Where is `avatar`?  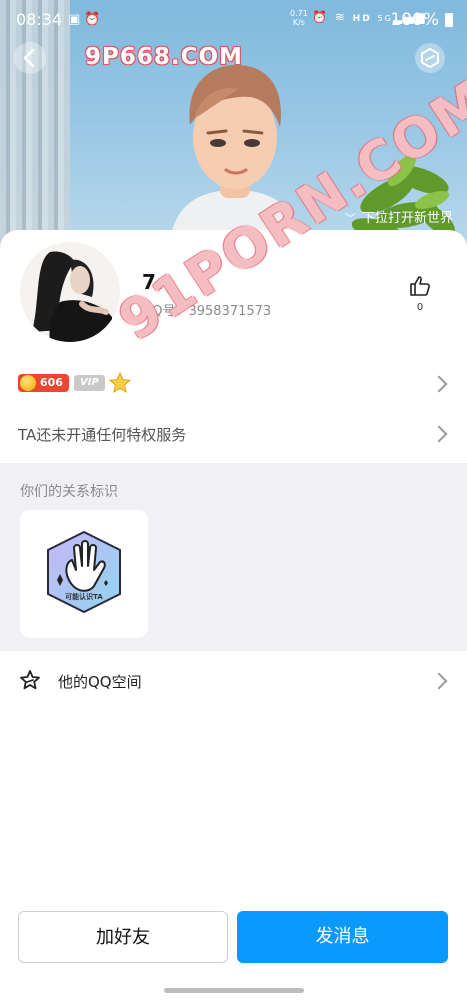 avatar is located at coordinates (70, 292).